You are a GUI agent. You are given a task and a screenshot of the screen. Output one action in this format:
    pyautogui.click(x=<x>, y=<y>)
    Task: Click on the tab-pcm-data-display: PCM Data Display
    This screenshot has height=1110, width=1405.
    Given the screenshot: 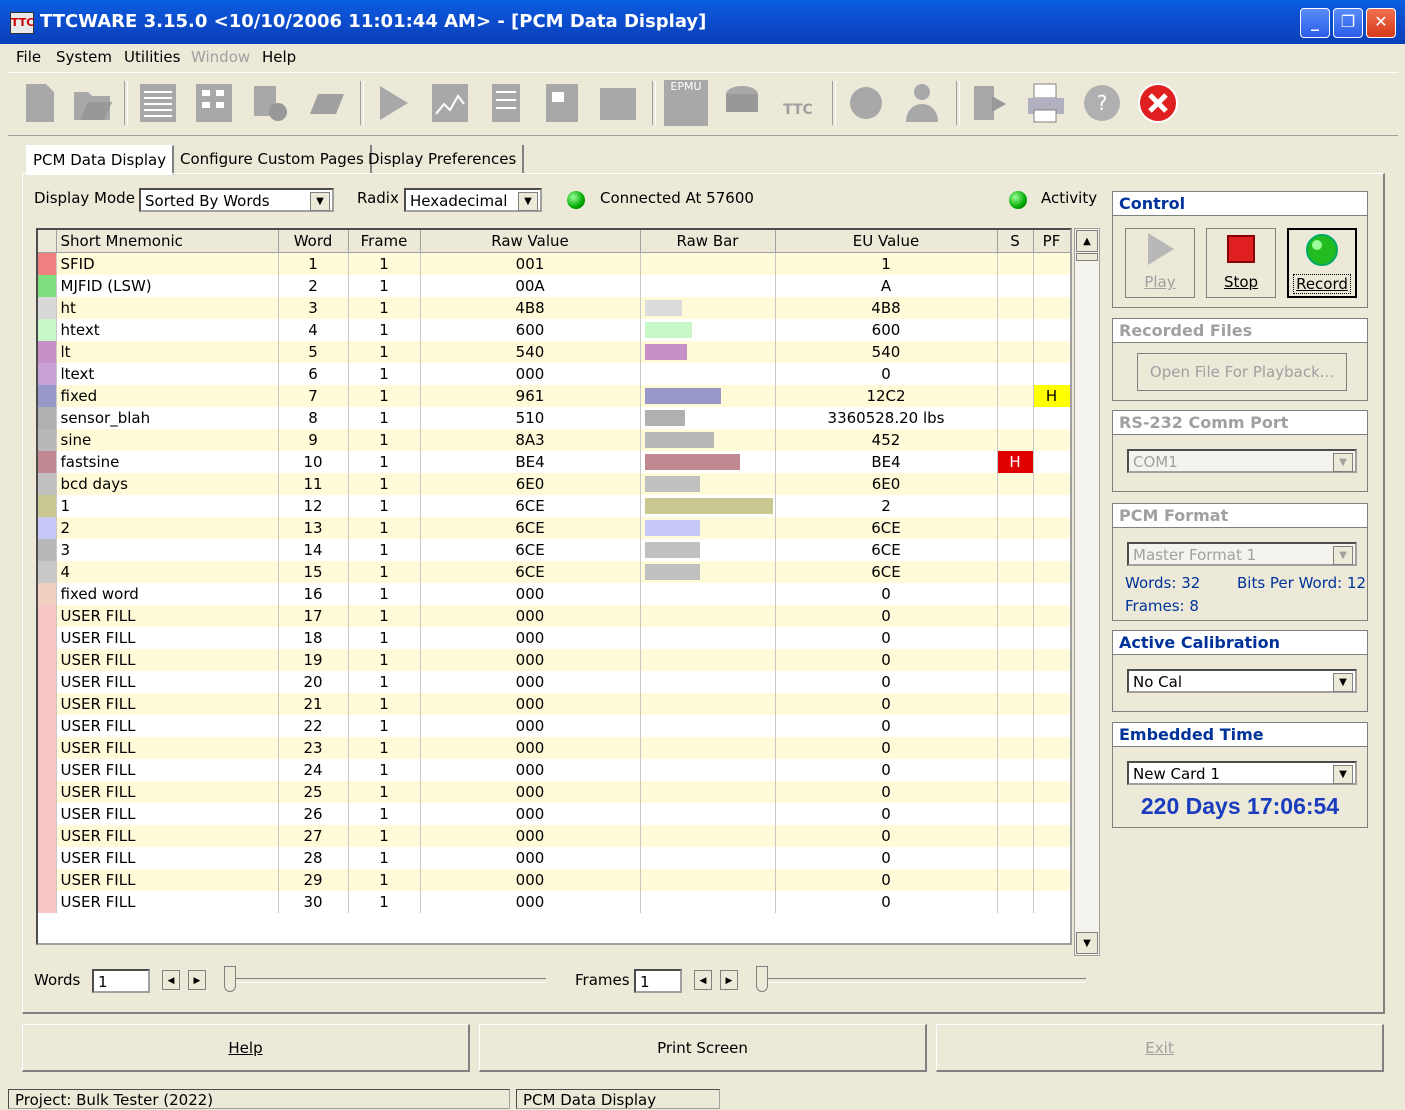 What is the action you would take?
    pyautogui.click(x=100, y=160)
    